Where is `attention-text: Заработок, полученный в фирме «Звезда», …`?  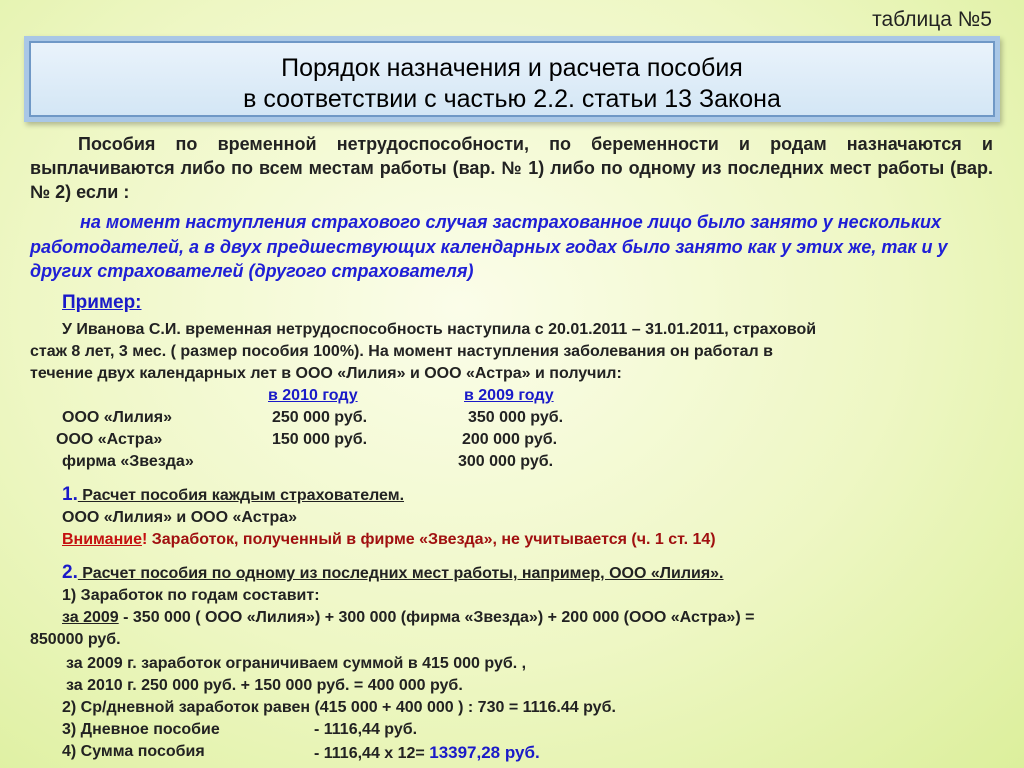
attention-text: Заработок, полученный в фирме «Звезда», … is located at coordinates (431, 539).